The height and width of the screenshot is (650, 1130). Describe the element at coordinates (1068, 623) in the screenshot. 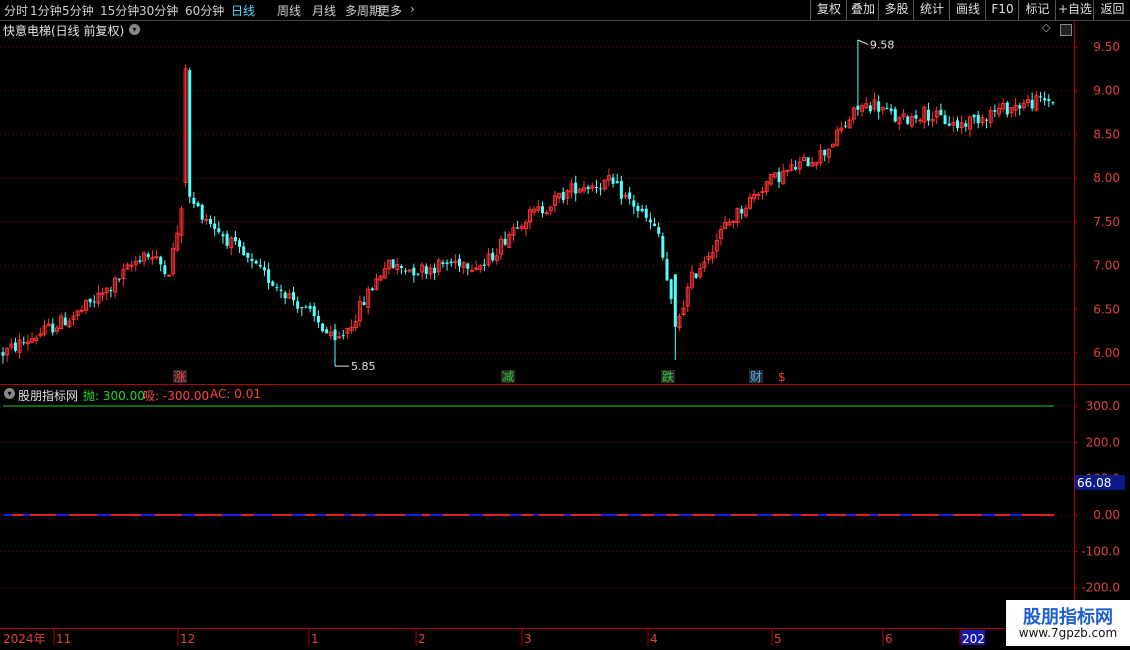

I see `watermark-logo: 股朋指标网 www.7gpzb.com` at that location.